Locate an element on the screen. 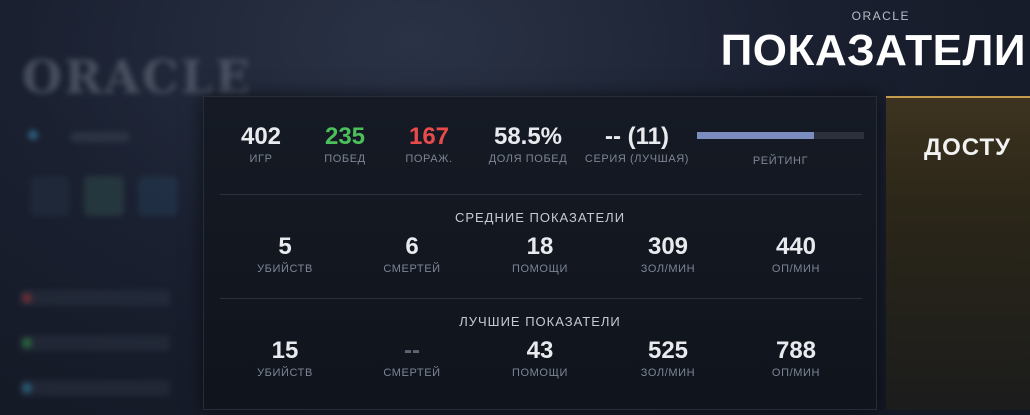 The image size is (1030, 415). avg-kills-stat: 5 УБИЙСТВ is located at coordinates (285, 254).